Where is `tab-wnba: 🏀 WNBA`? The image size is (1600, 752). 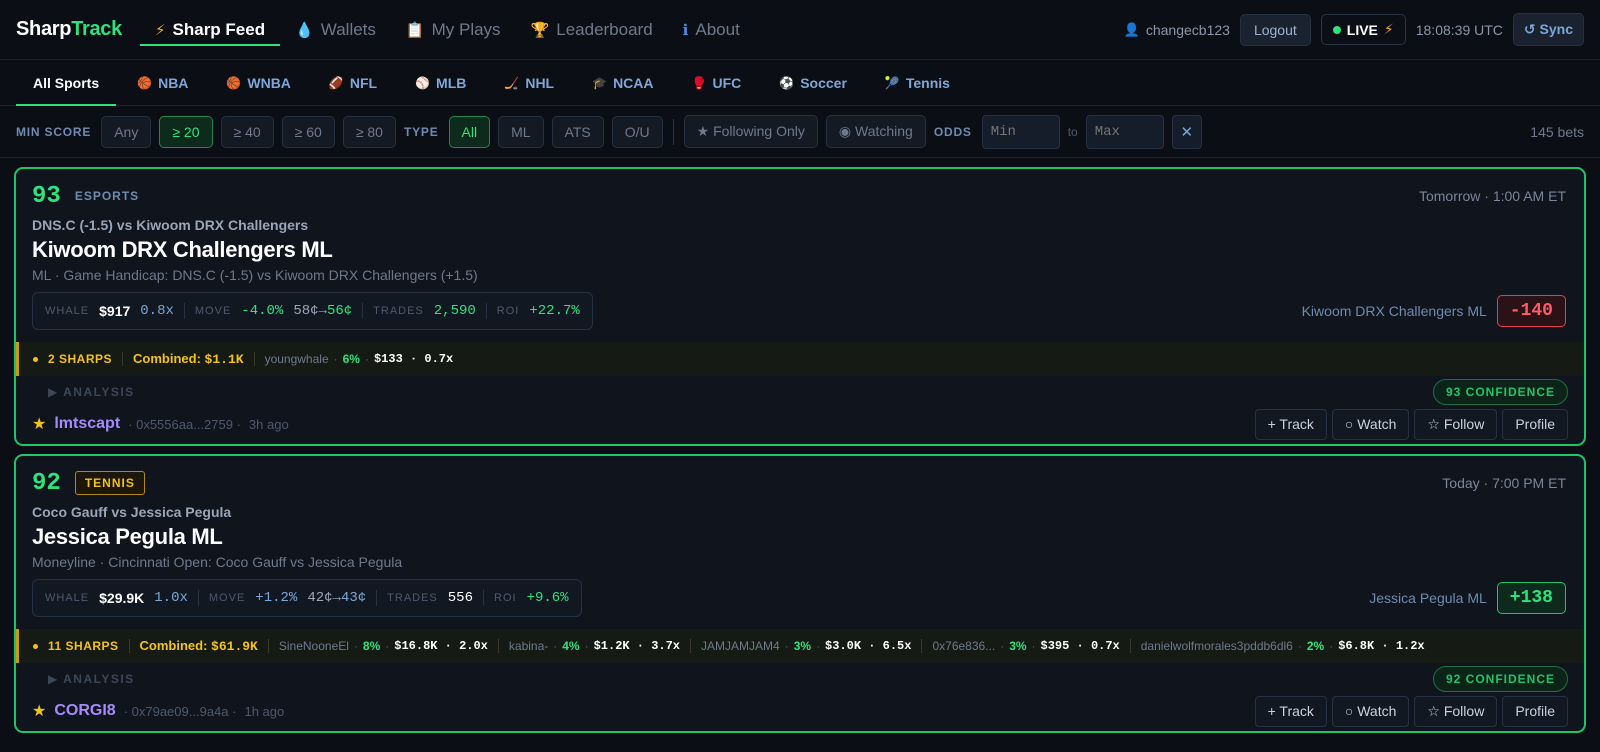 tab-wnba: 🏀 WNBA is located at coordinates (258, 82).